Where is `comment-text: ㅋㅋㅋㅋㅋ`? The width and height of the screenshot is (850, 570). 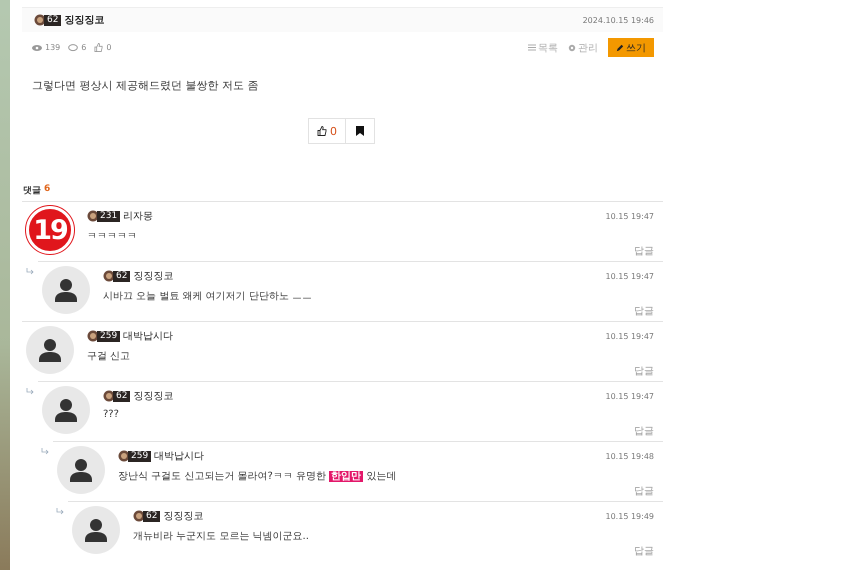 comment-text: ㅋㅋㅋㅋㅋ is located at coordinates (112, 236).